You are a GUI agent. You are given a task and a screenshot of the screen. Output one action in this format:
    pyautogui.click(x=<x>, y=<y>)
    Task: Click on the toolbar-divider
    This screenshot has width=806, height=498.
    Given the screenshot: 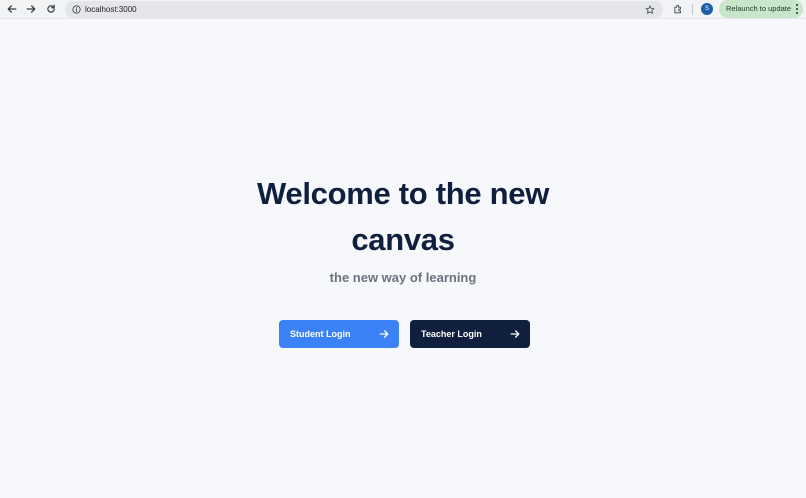 What is the action you would take?
    pyautogui.click(x=692, y=9)
    